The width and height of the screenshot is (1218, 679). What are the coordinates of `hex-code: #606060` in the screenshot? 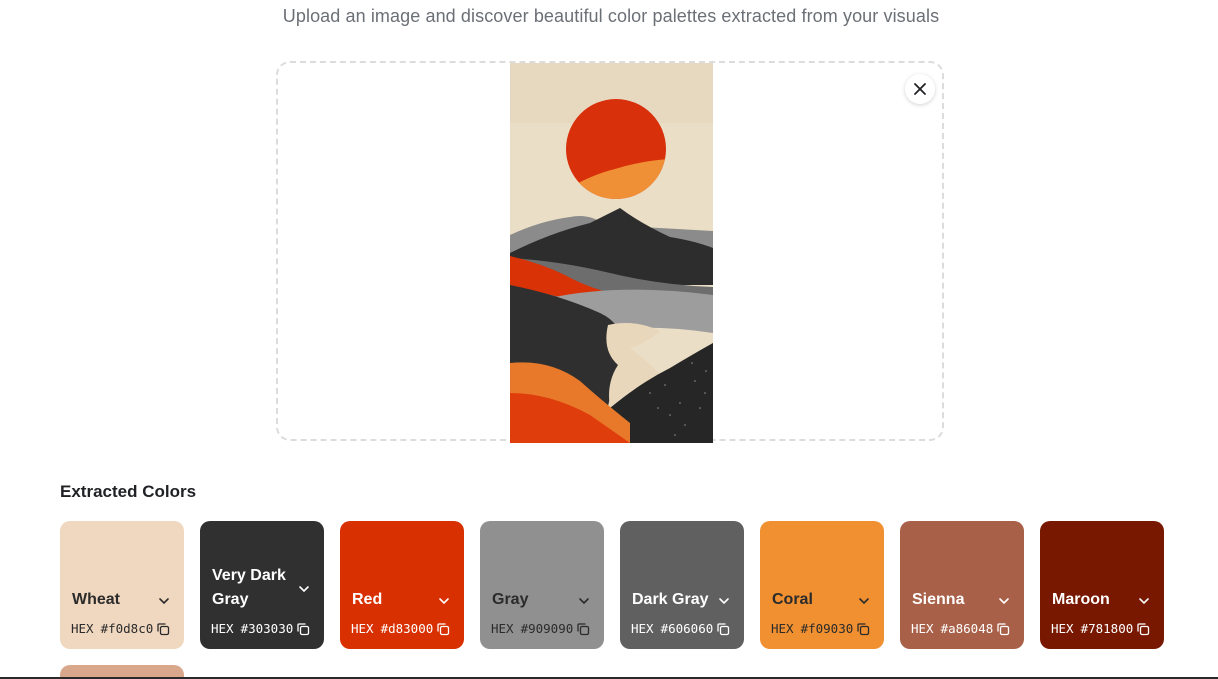 It's located at (687, 628).